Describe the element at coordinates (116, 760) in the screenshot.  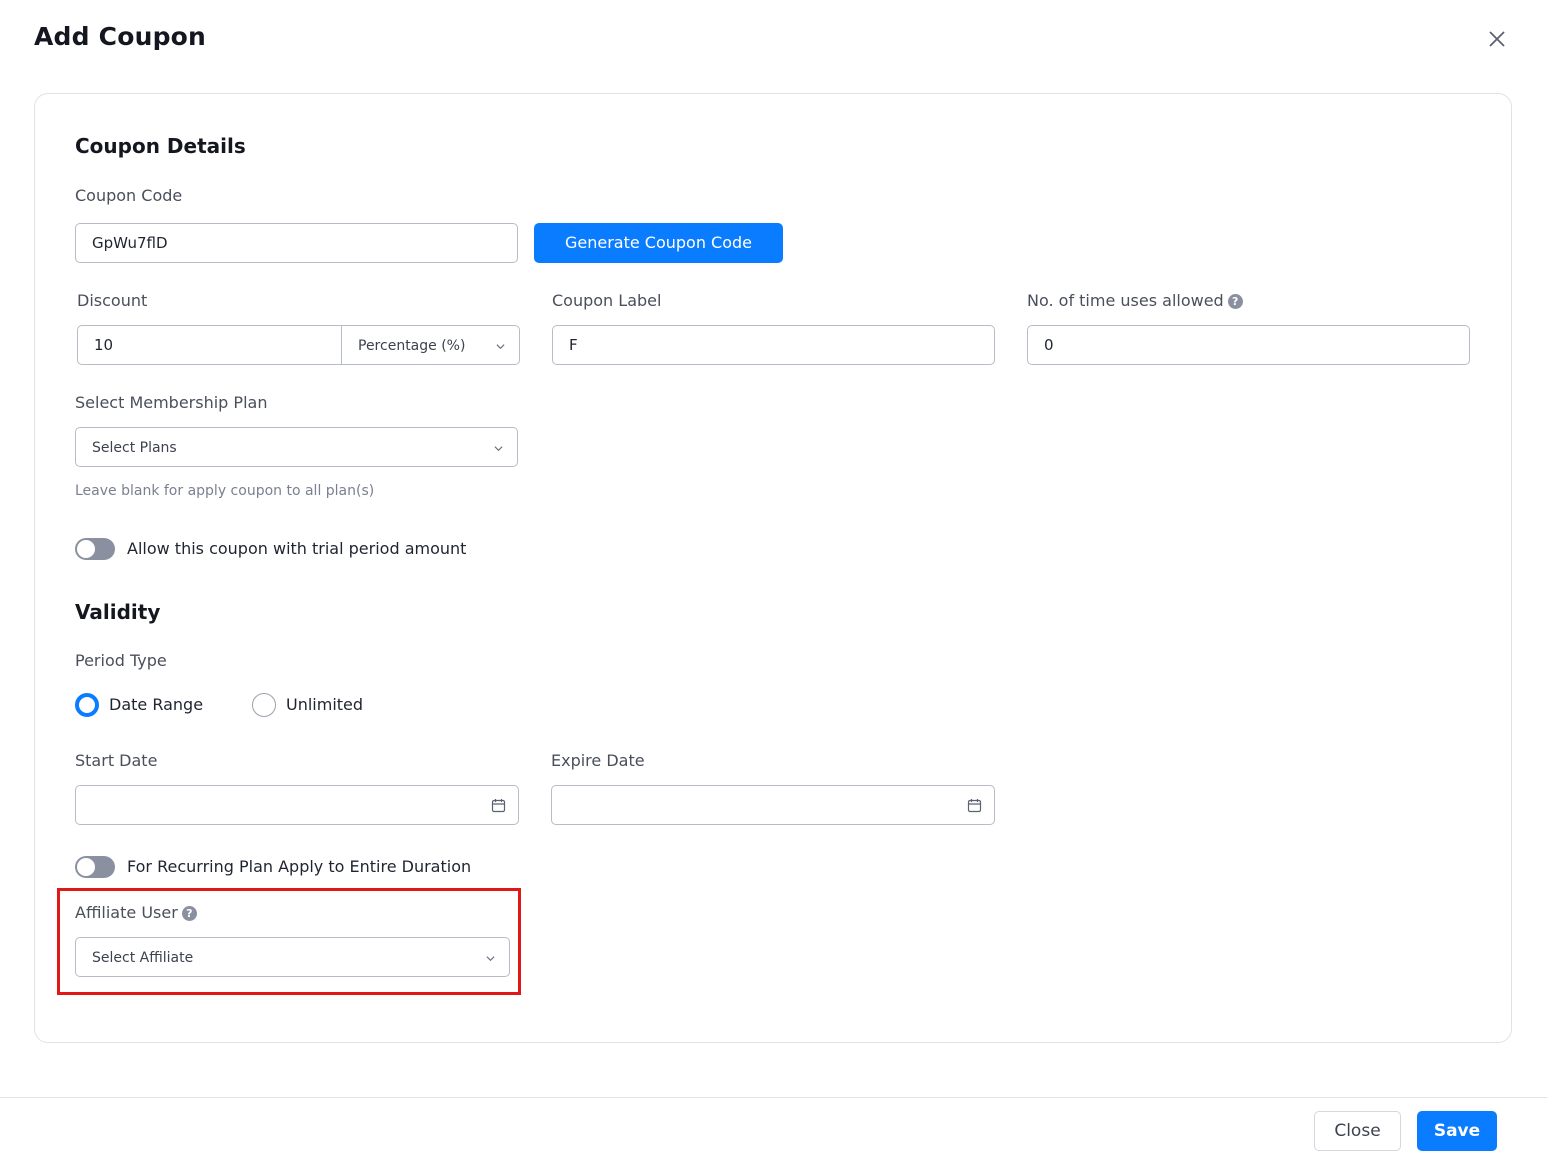
I see `start-date-label: Start Date` at that location.